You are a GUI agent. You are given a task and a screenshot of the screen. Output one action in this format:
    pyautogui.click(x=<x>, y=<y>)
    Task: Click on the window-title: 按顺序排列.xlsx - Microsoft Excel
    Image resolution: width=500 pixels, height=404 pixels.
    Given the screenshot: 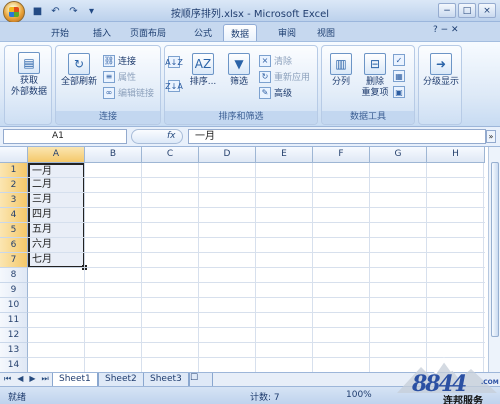 What is the action you would take?
    pyautogui.click(x=250, y=14)
    